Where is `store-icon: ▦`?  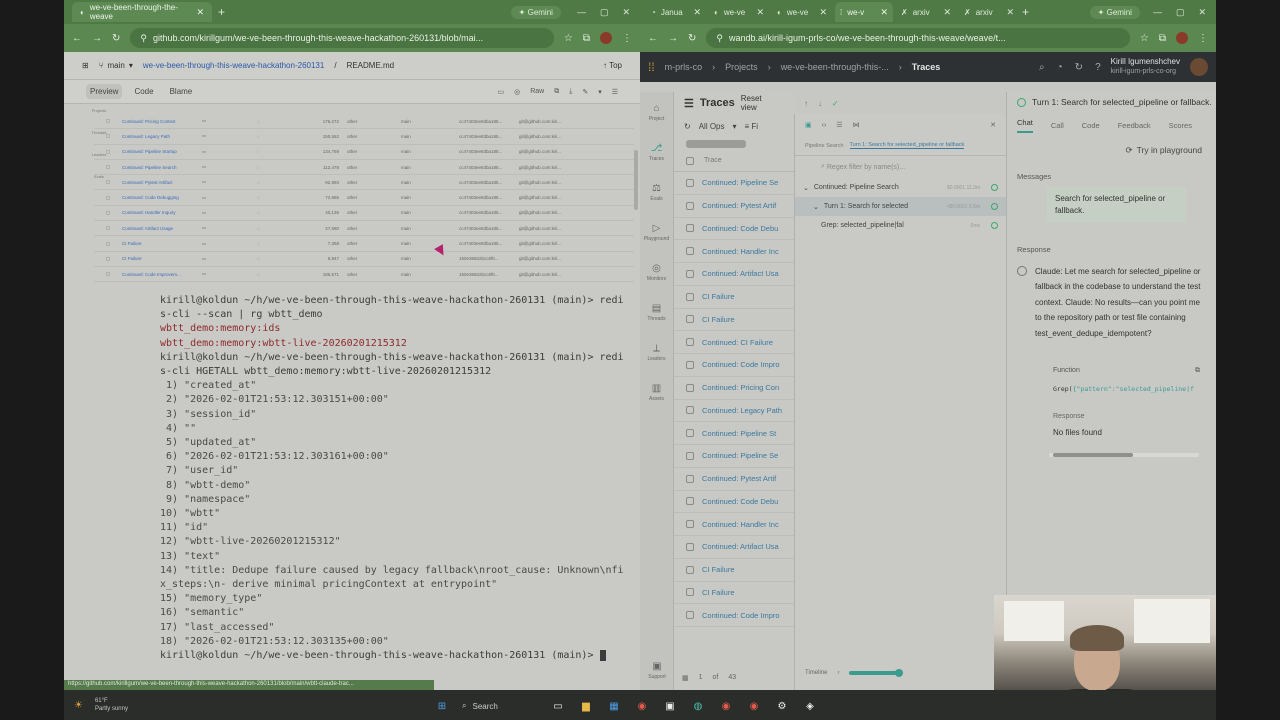
store-icon: ▦ is located at coordinates (614, 706).